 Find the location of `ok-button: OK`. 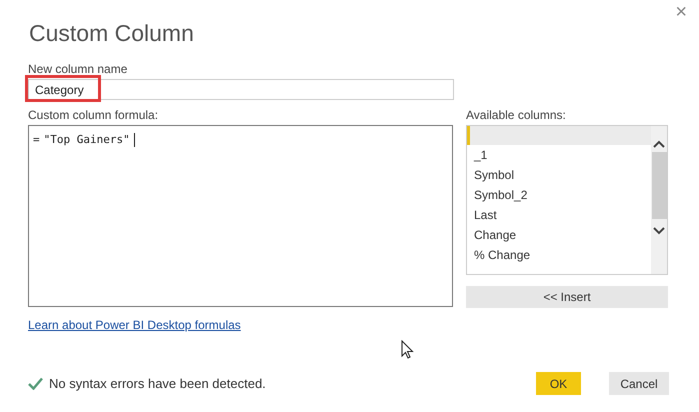

ok-button: OK is located at coordinates (558, 383).